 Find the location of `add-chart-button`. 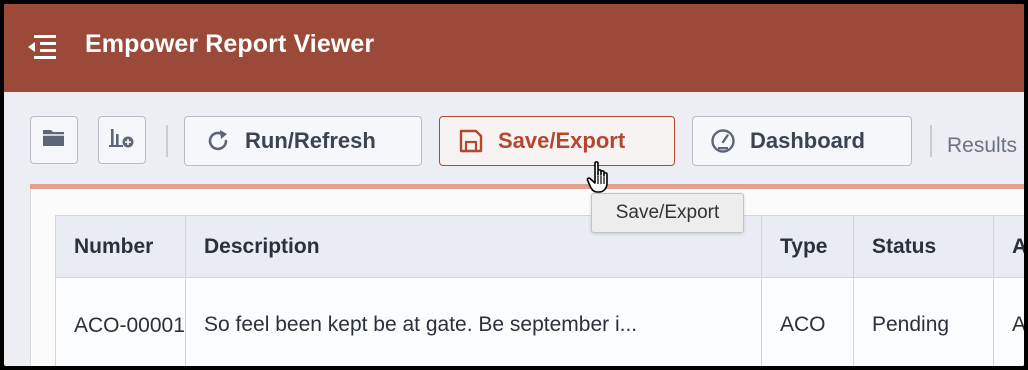

add-chart-button is located at coordinates (122, 140).